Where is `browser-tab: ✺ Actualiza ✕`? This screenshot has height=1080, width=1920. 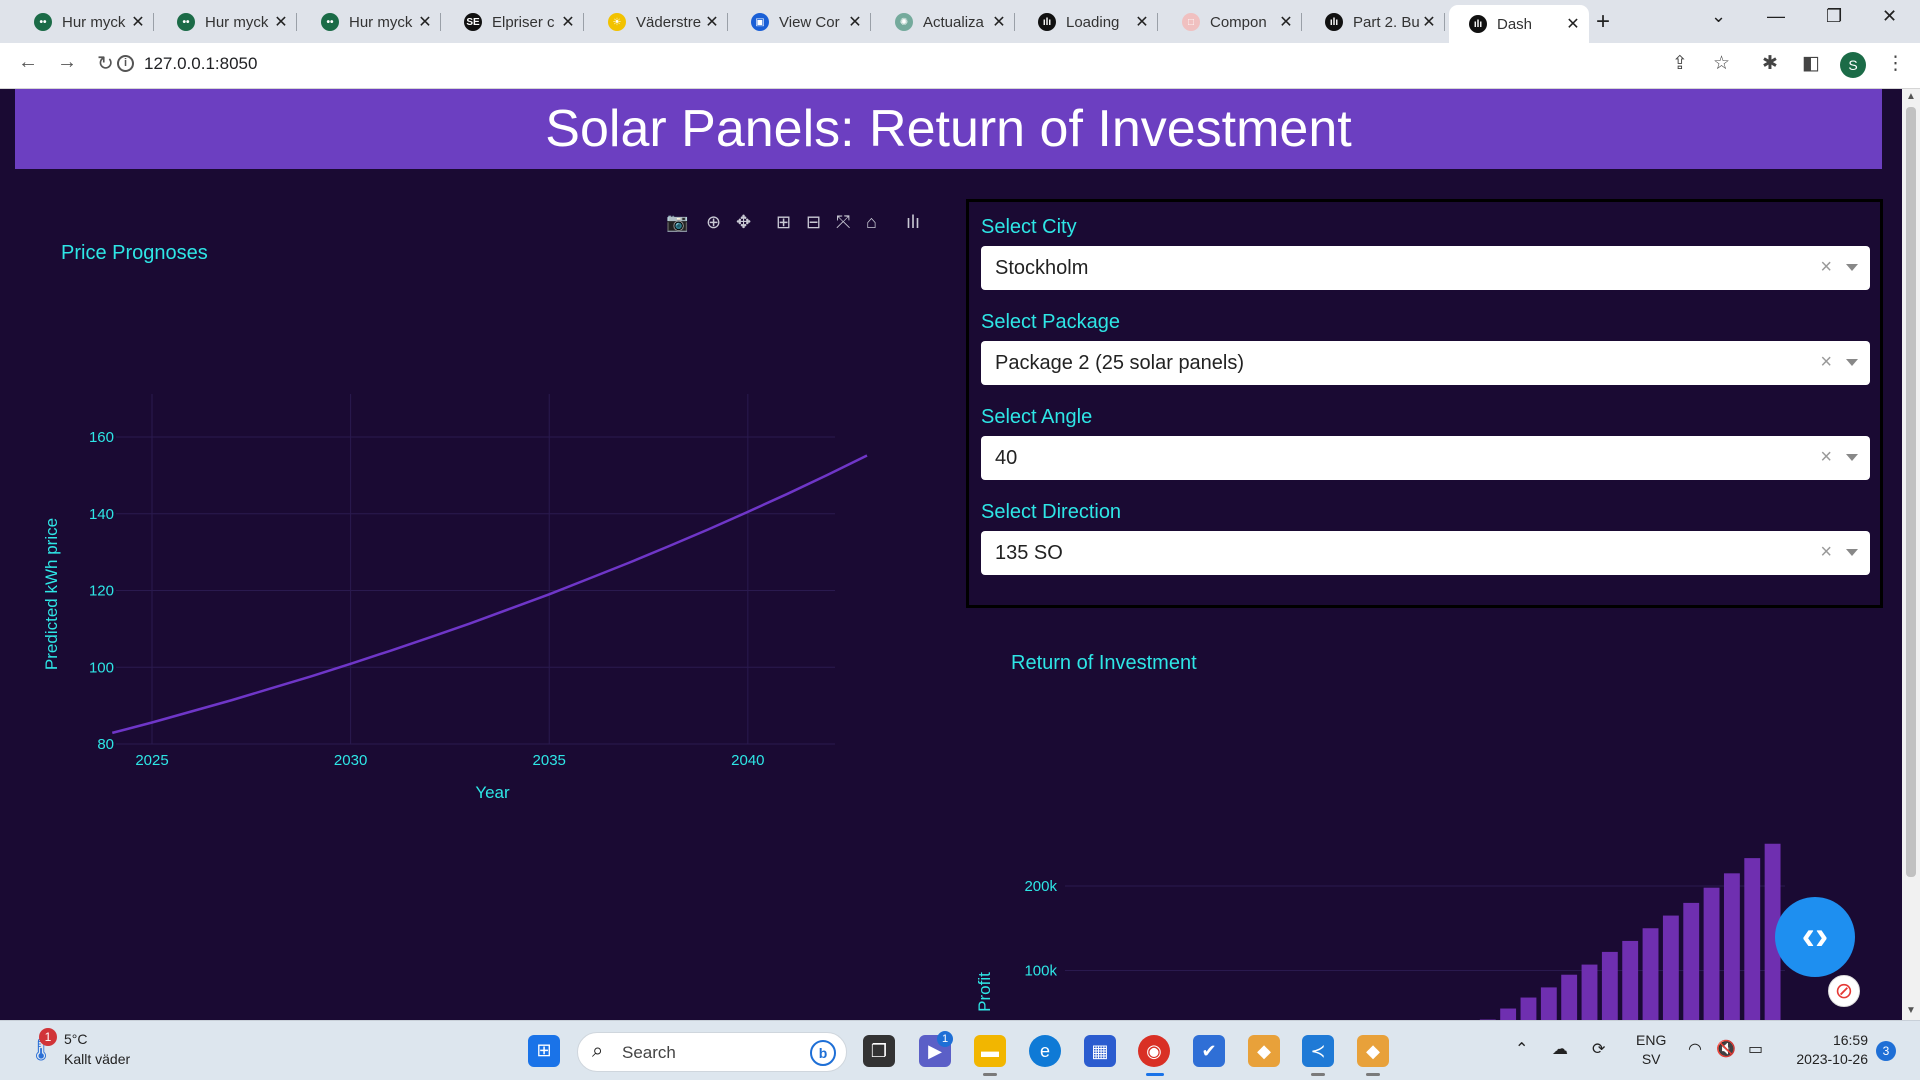 browser-tab: ✺ Actualiza ✕ is located at coordinates (945, 22).